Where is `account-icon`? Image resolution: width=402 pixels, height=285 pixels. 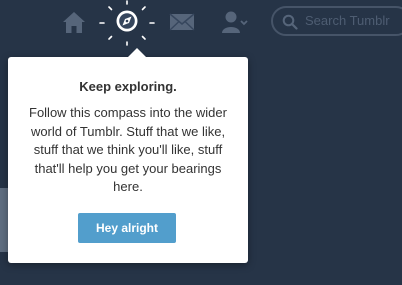 account-icon is located at coordinates (234, 22).